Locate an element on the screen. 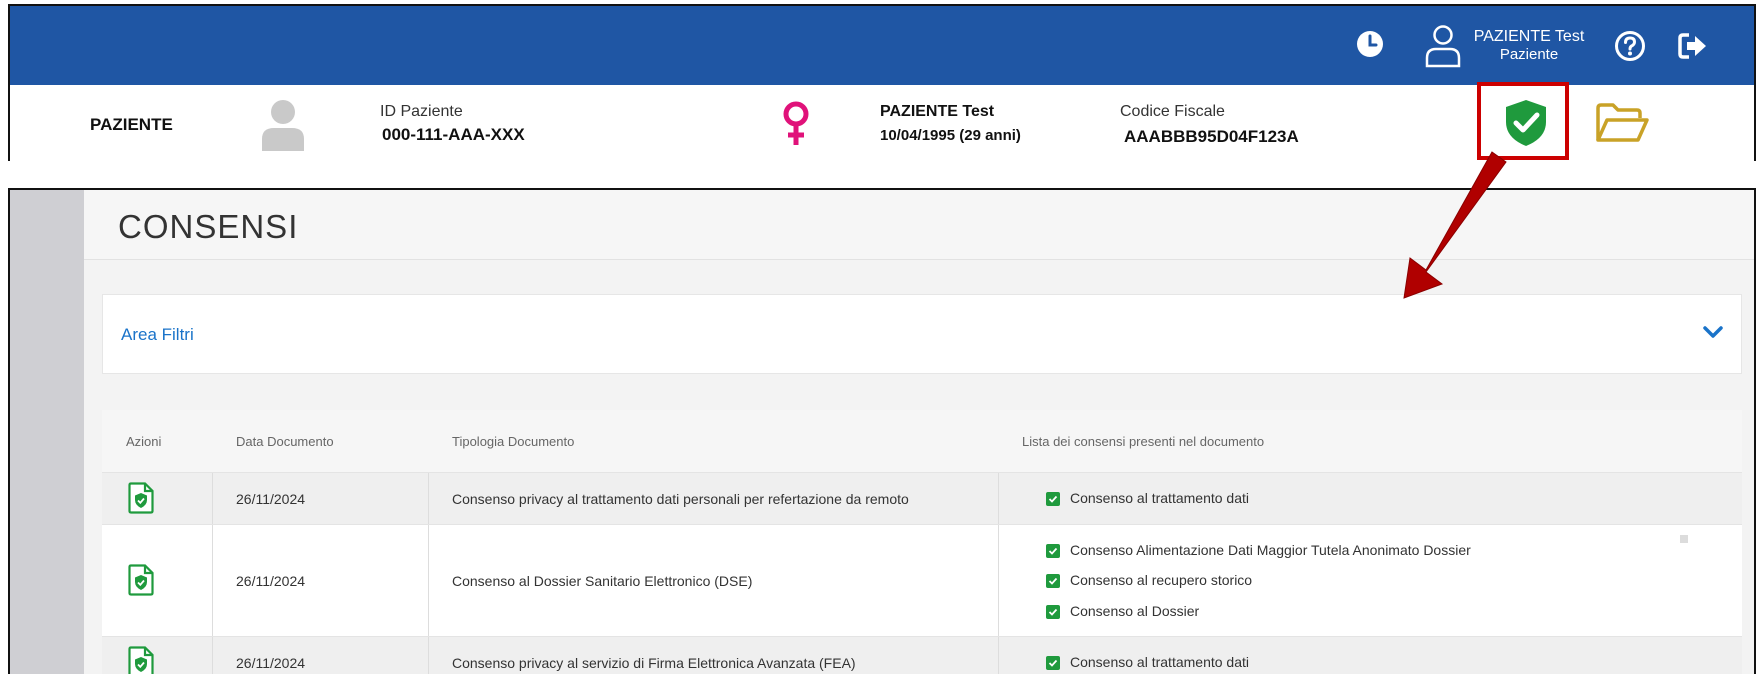 Image resolution: width=1756 pixels, height=674 pixels. filter-area-label: Area Filtri is located at coordinates (157, 335).